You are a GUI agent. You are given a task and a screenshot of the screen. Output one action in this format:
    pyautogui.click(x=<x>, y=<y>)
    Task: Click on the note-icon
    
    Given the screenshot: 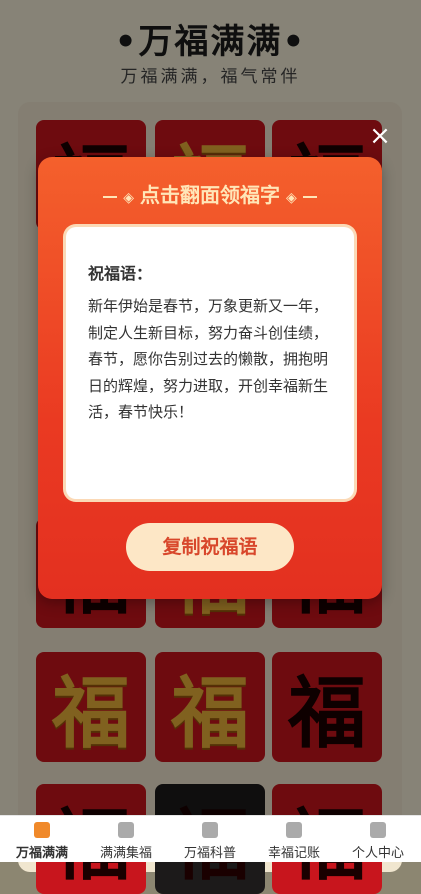 What is the action you would take?
    pyautogui.click(x=294, y=830)
    